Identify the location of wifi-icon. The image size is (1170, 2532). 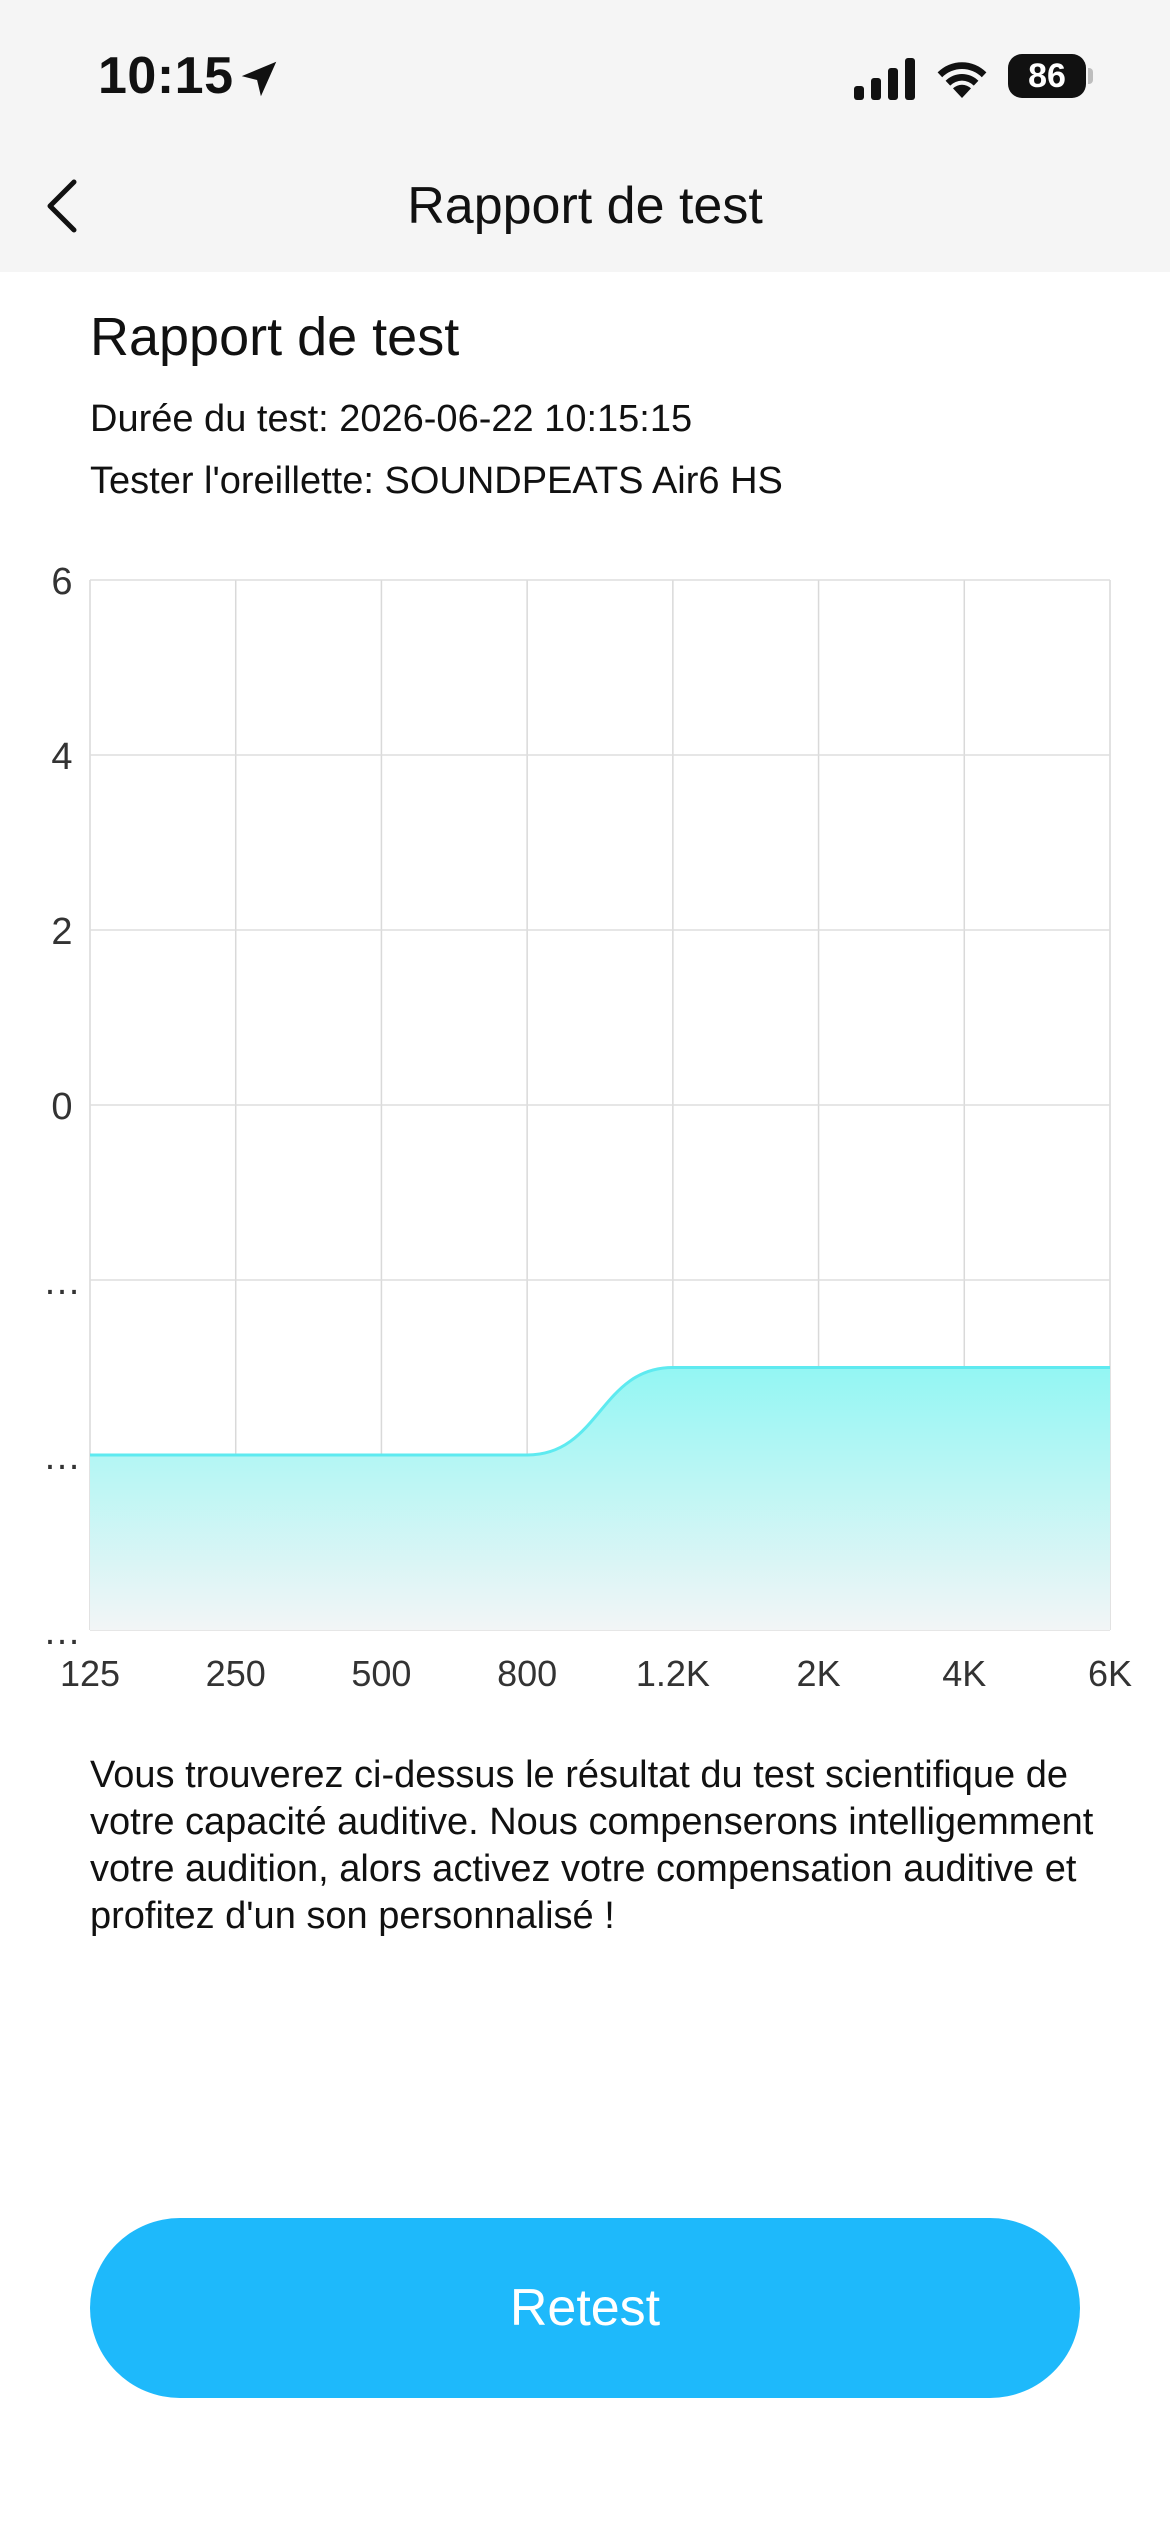
(962, 80).